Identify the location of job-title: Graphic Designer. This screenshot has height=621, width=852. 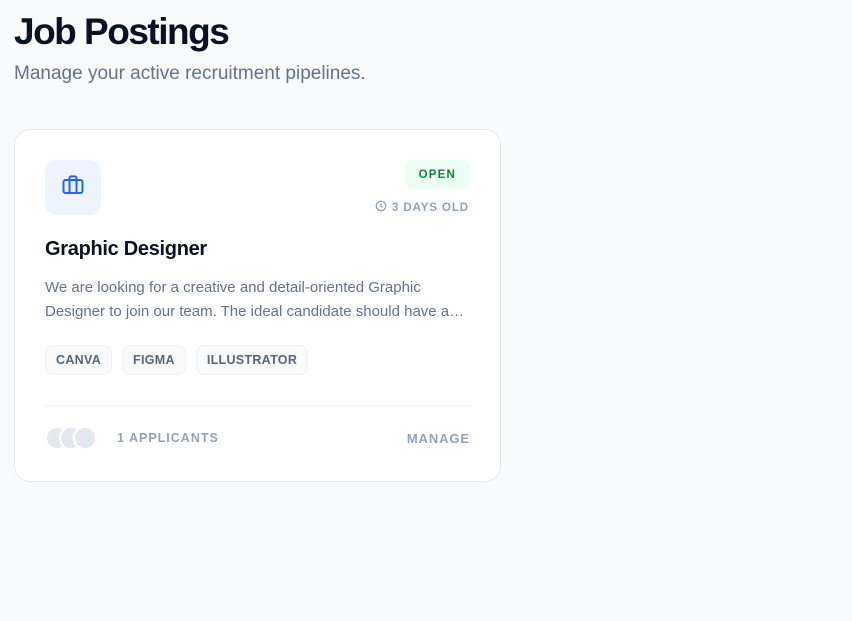
(126, 249).